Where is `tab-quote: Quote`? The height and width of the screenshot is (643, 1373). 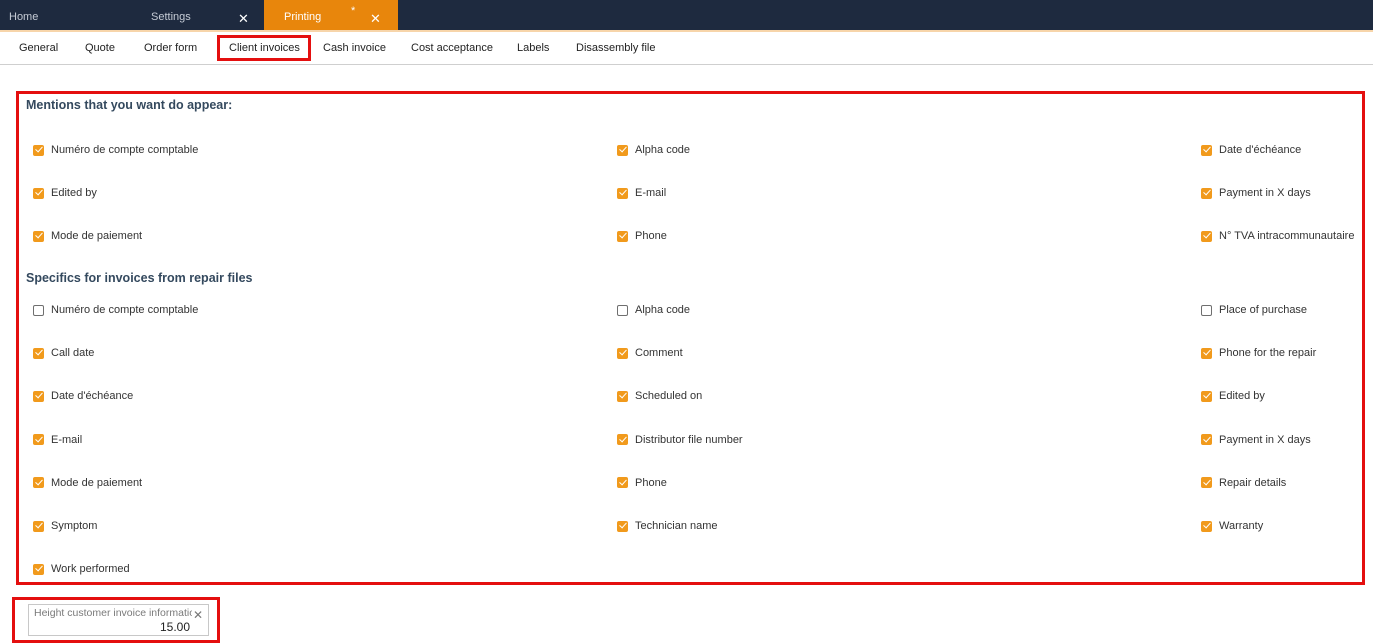
tab-quote: Quote is located at coordinates (100, 48).